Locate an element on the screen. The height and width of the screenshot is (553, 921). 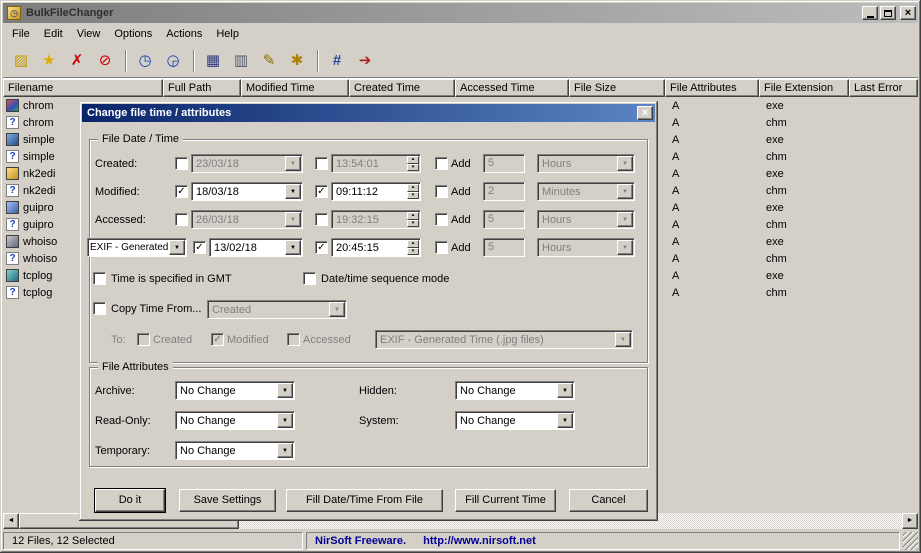
properties-button: ✱ is located at coordinates (297, 61).